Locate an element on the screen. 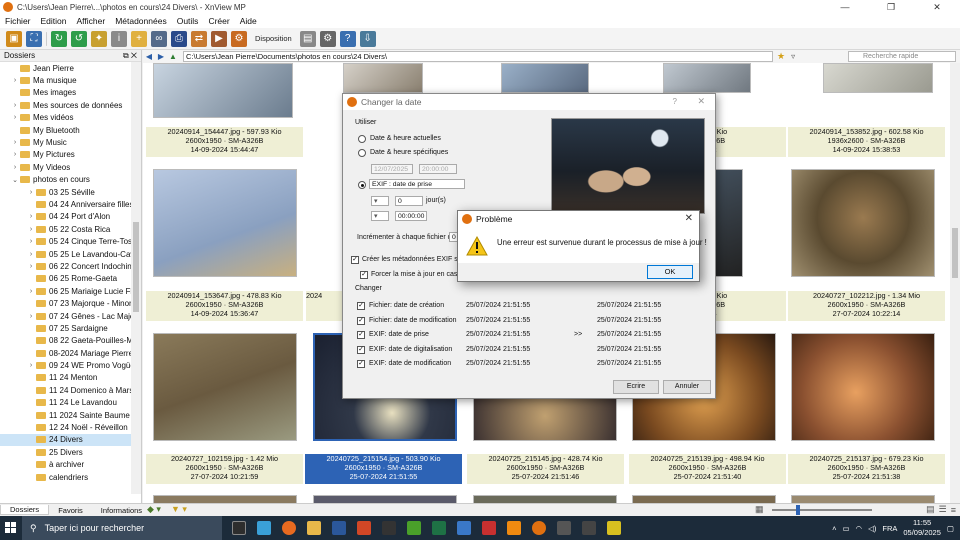 This screenshot has width=960, height=540. firefox-icon is located at coordinates (289, 528).